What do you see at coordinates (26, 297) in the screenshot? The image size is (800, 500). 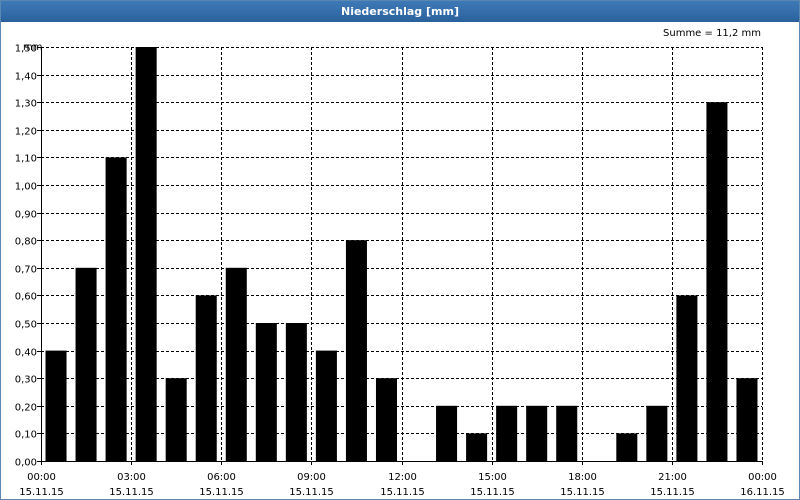 I see `y-tick-label: 0,60` at bounding box center [26, 297].